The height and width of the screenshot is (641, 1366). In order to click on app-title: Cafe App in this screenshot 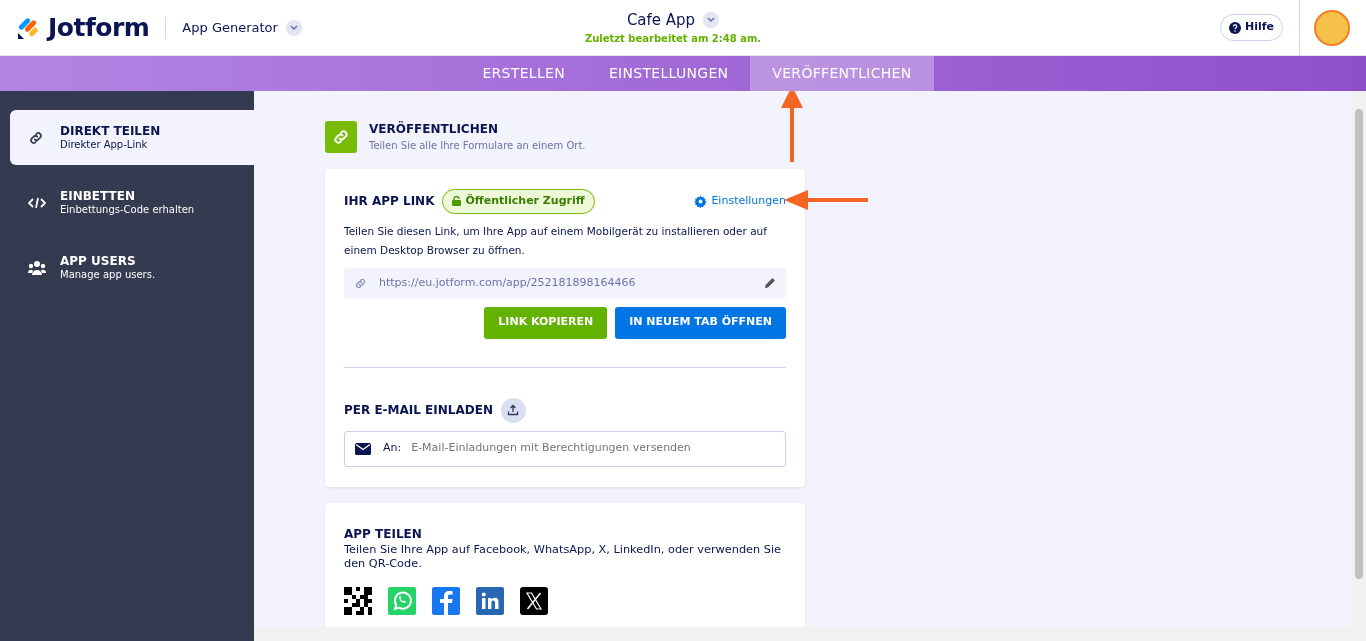, I will do `click(661, 20)`.